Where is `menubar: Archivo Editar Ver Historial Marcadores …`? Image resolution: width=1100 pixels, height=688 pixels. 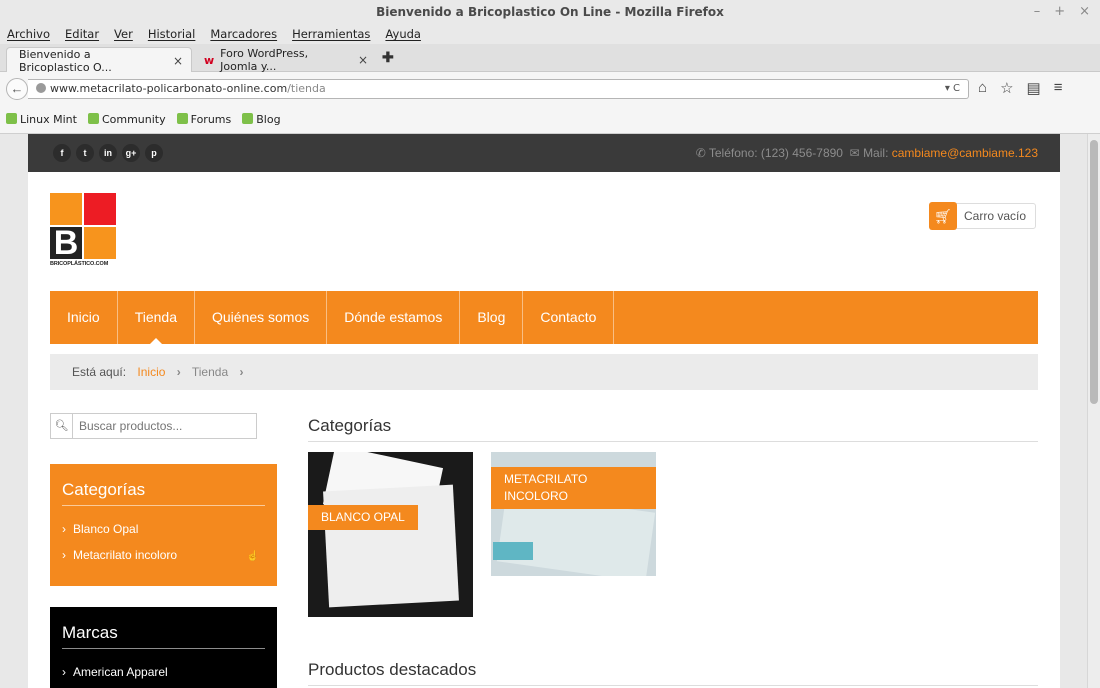 menubar: Archivo Editar Ver Historial Marcadores … is located at coordinates (550, 34).